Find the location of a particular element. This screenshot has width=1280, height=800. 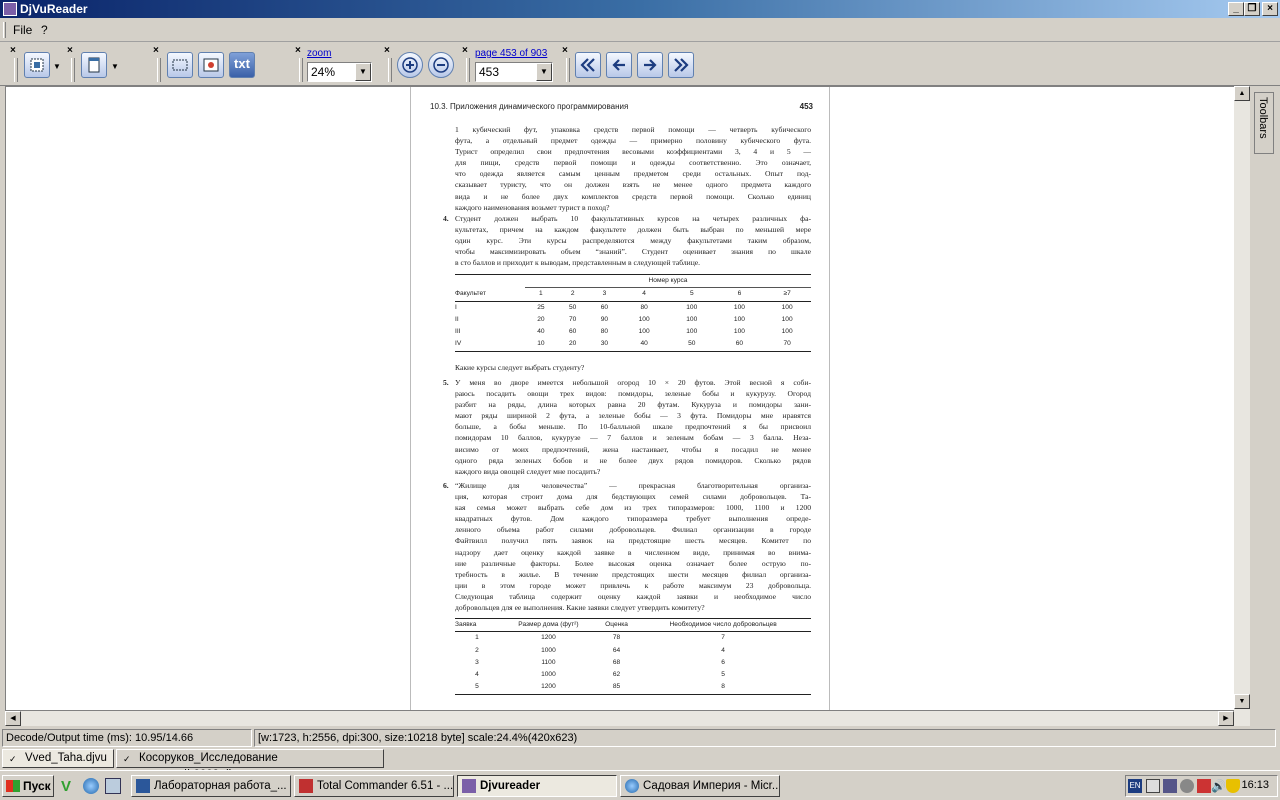

ie-icon is located at coordinates (91, 786).